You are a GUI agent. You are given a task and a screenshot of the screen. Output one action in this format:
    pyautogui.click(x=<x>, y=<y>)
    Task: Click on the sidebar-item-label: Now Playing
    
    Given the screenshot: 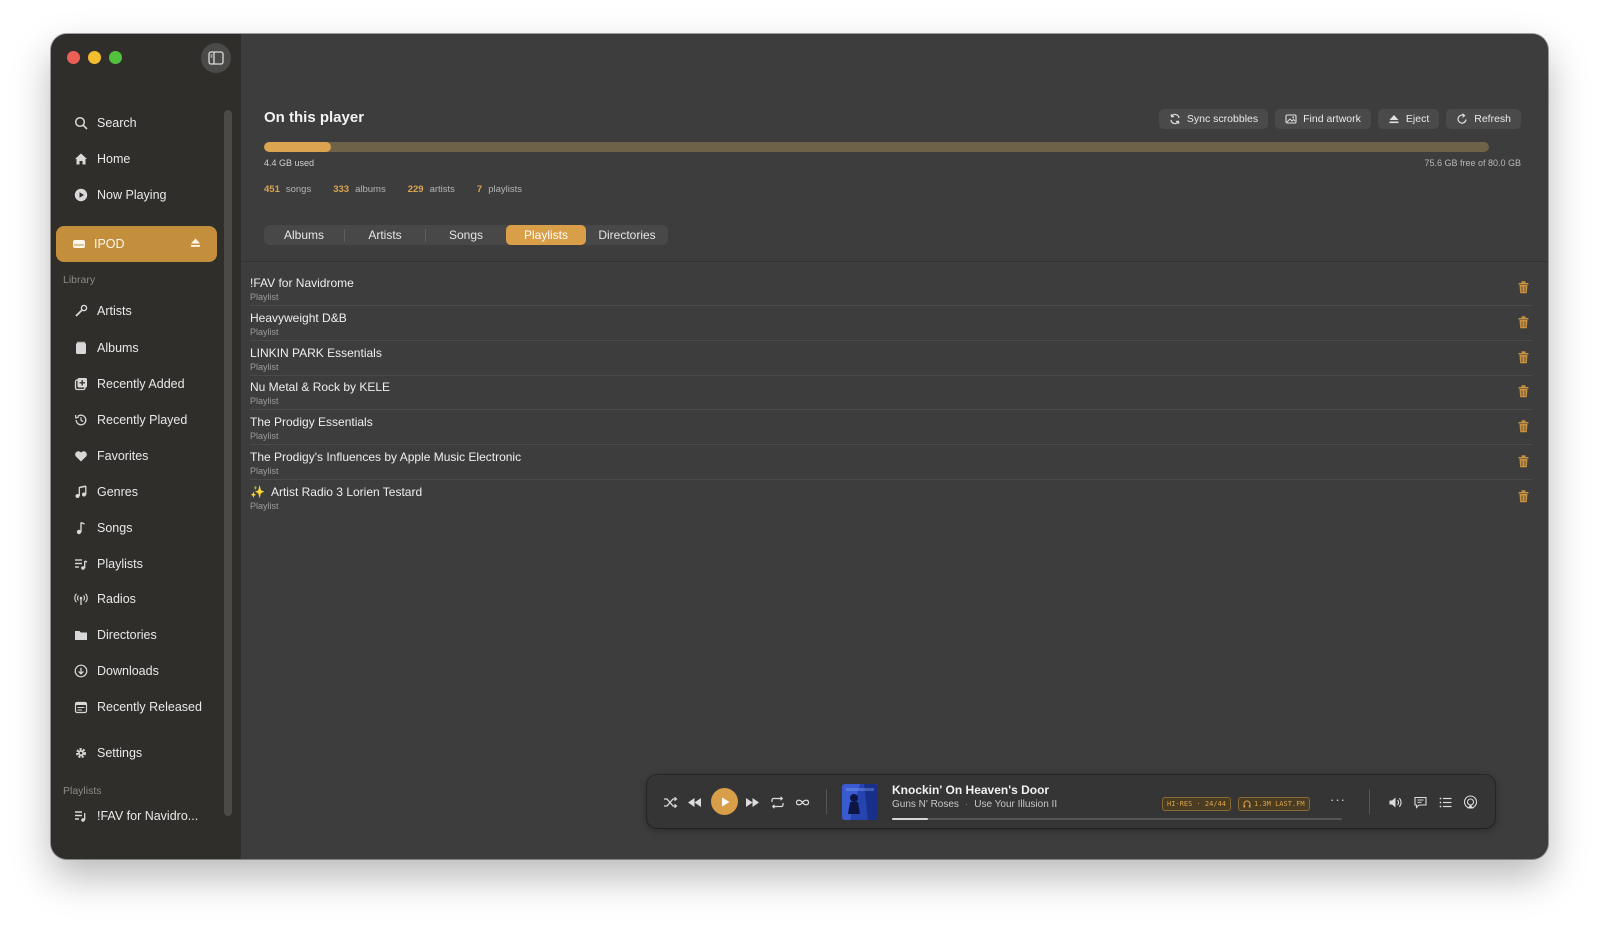 What is the action you would take?
    pyautogui.click(x=132, y=195)
    